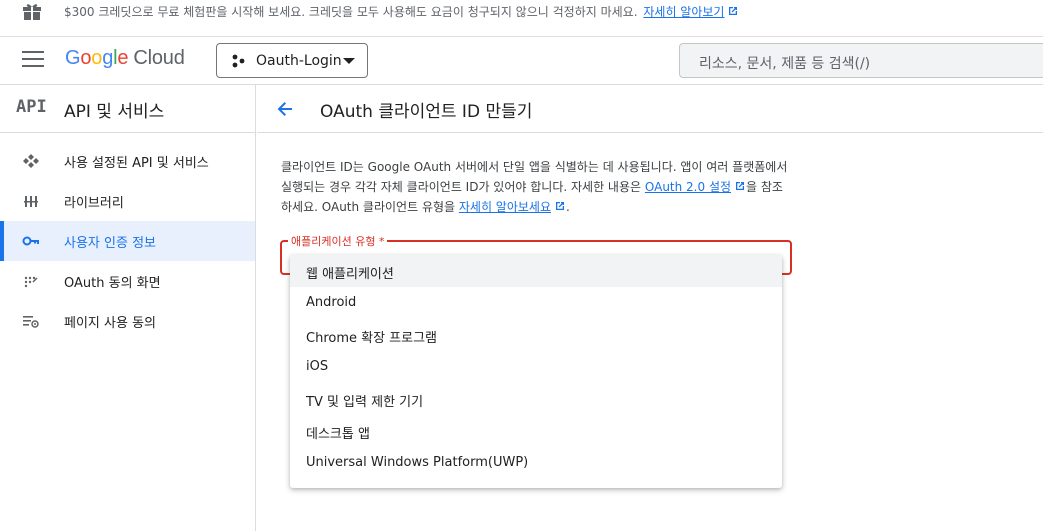  Describe the element at coordinates (32, 12) in the screenshot. I see `gift-icon` at that location.